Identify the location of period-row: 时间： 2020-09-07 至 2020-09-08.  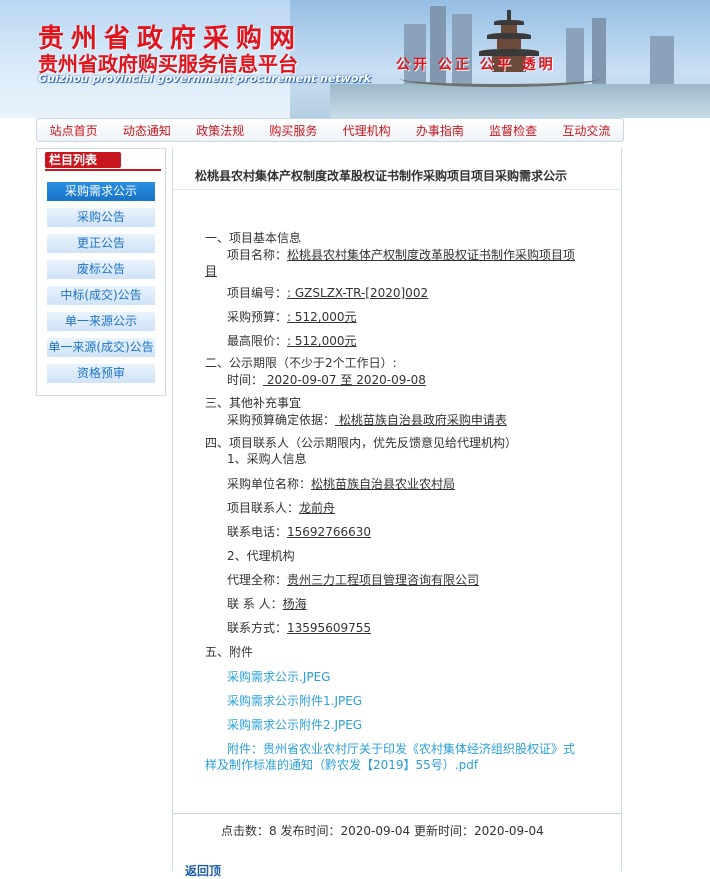
(326, 379).